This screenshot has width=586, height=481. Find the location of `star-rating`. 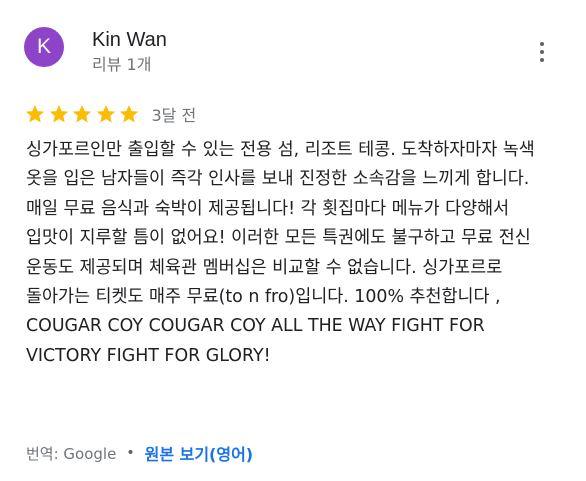

star-rating is located at coordinates (83, 114).